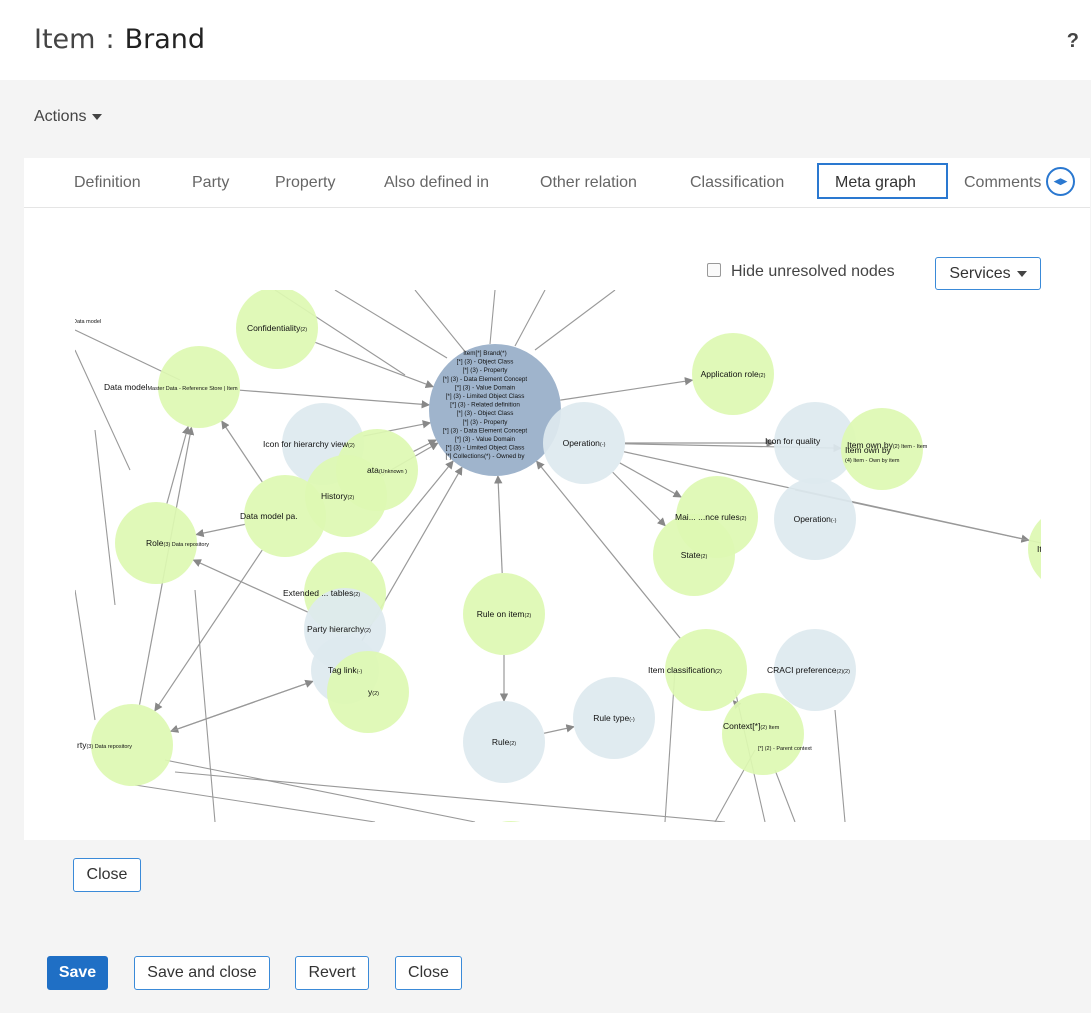 This screenshot has width=1091, height=1013. What do you see at coordinates (545, 40) in the screenshot?
I see `page-header: Item: Brand ?` at bounding box center [545, 40].